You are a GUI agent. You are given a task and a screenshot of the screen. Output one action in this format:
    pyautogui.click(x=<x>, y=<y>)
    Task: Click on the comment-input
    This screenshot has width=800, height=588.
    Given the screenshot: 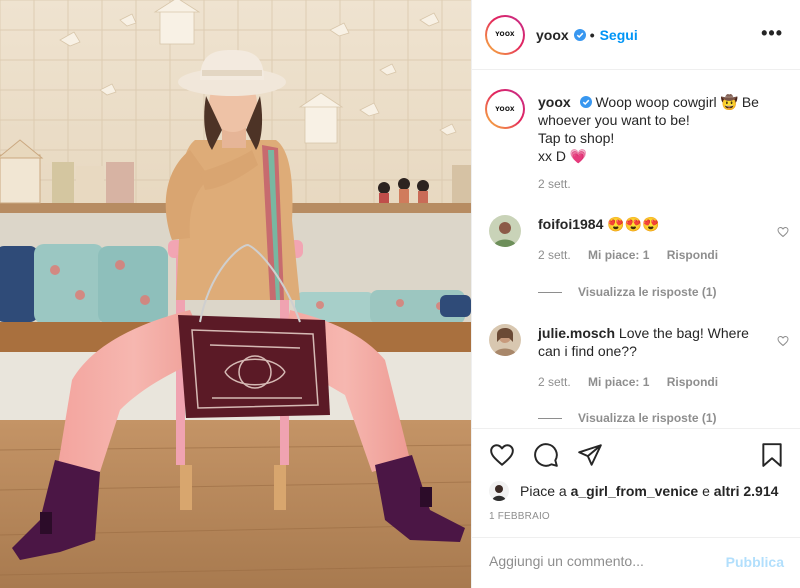 What is the action you would take?
    pyautogui.click(x=599, y=561)
    